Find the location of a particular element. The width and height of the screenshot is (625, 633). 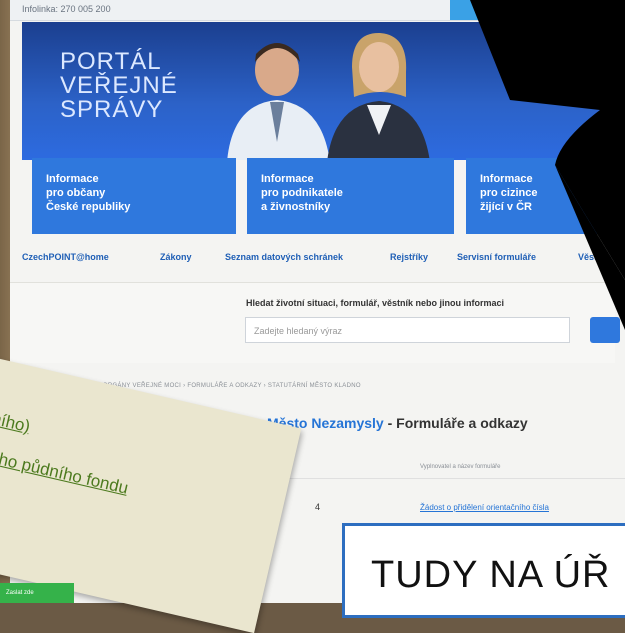

direction-sign: TUDY NA ÚŘ is located at coordinates (483, 570).